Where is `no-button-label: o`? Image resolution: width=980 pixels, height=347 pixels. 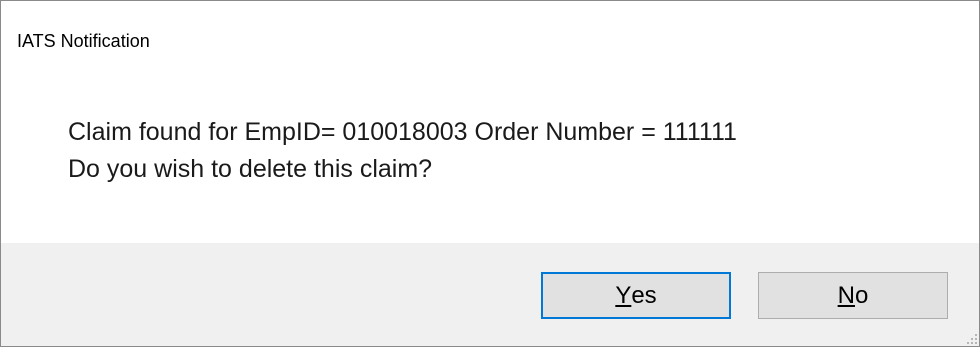
no-button-label: o is located at coordinates (861, 295).